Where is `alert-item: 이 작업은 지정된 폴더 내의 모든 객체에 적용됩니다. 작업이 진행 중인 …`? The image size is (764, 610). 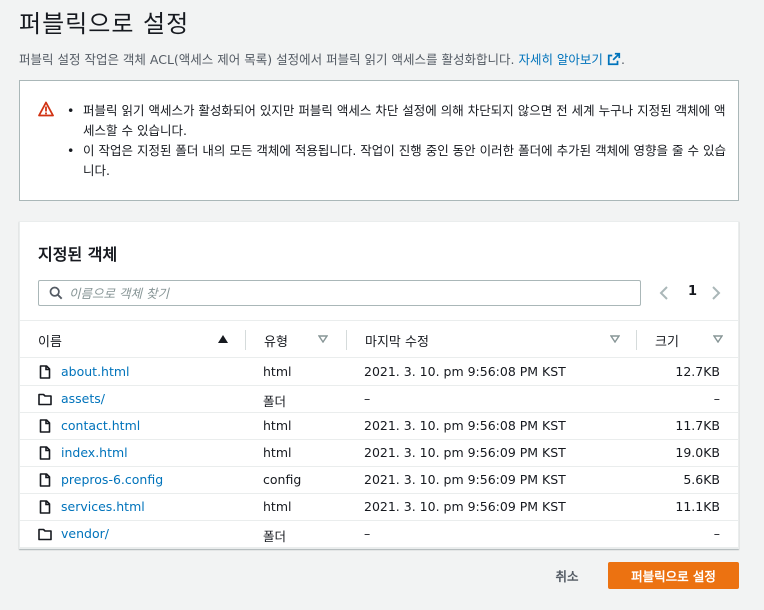
alert-item: 이 작업은 지정된 폴더 내의 모든 객체에 적용됩니다. 작업이 진행 중인 … is located at coordinates (397, 161).